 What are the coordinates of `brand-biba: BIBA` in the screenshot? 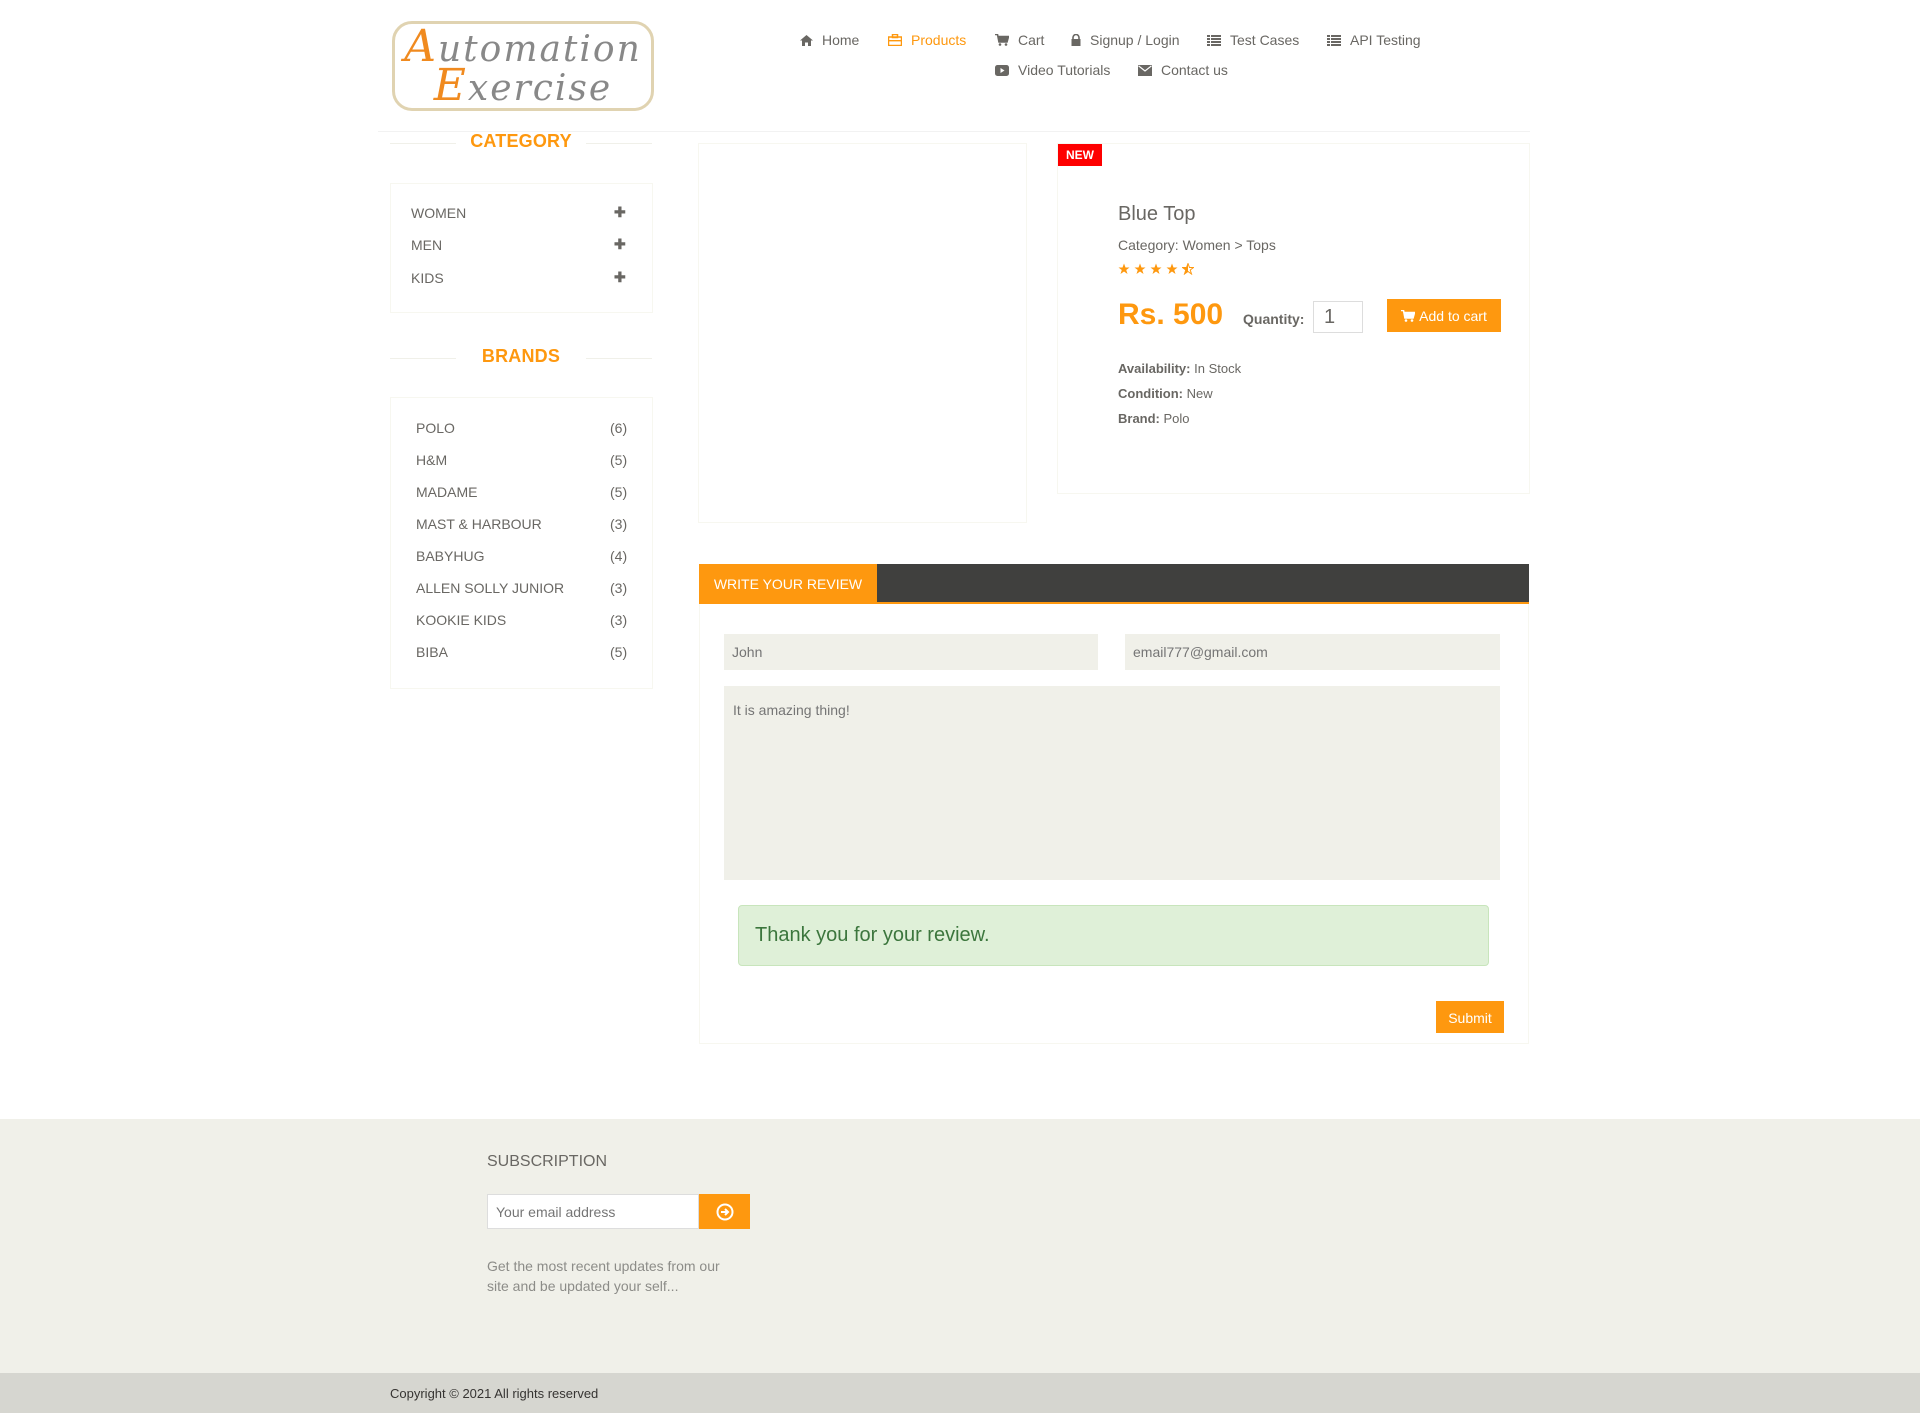 It's located at (432, 652).